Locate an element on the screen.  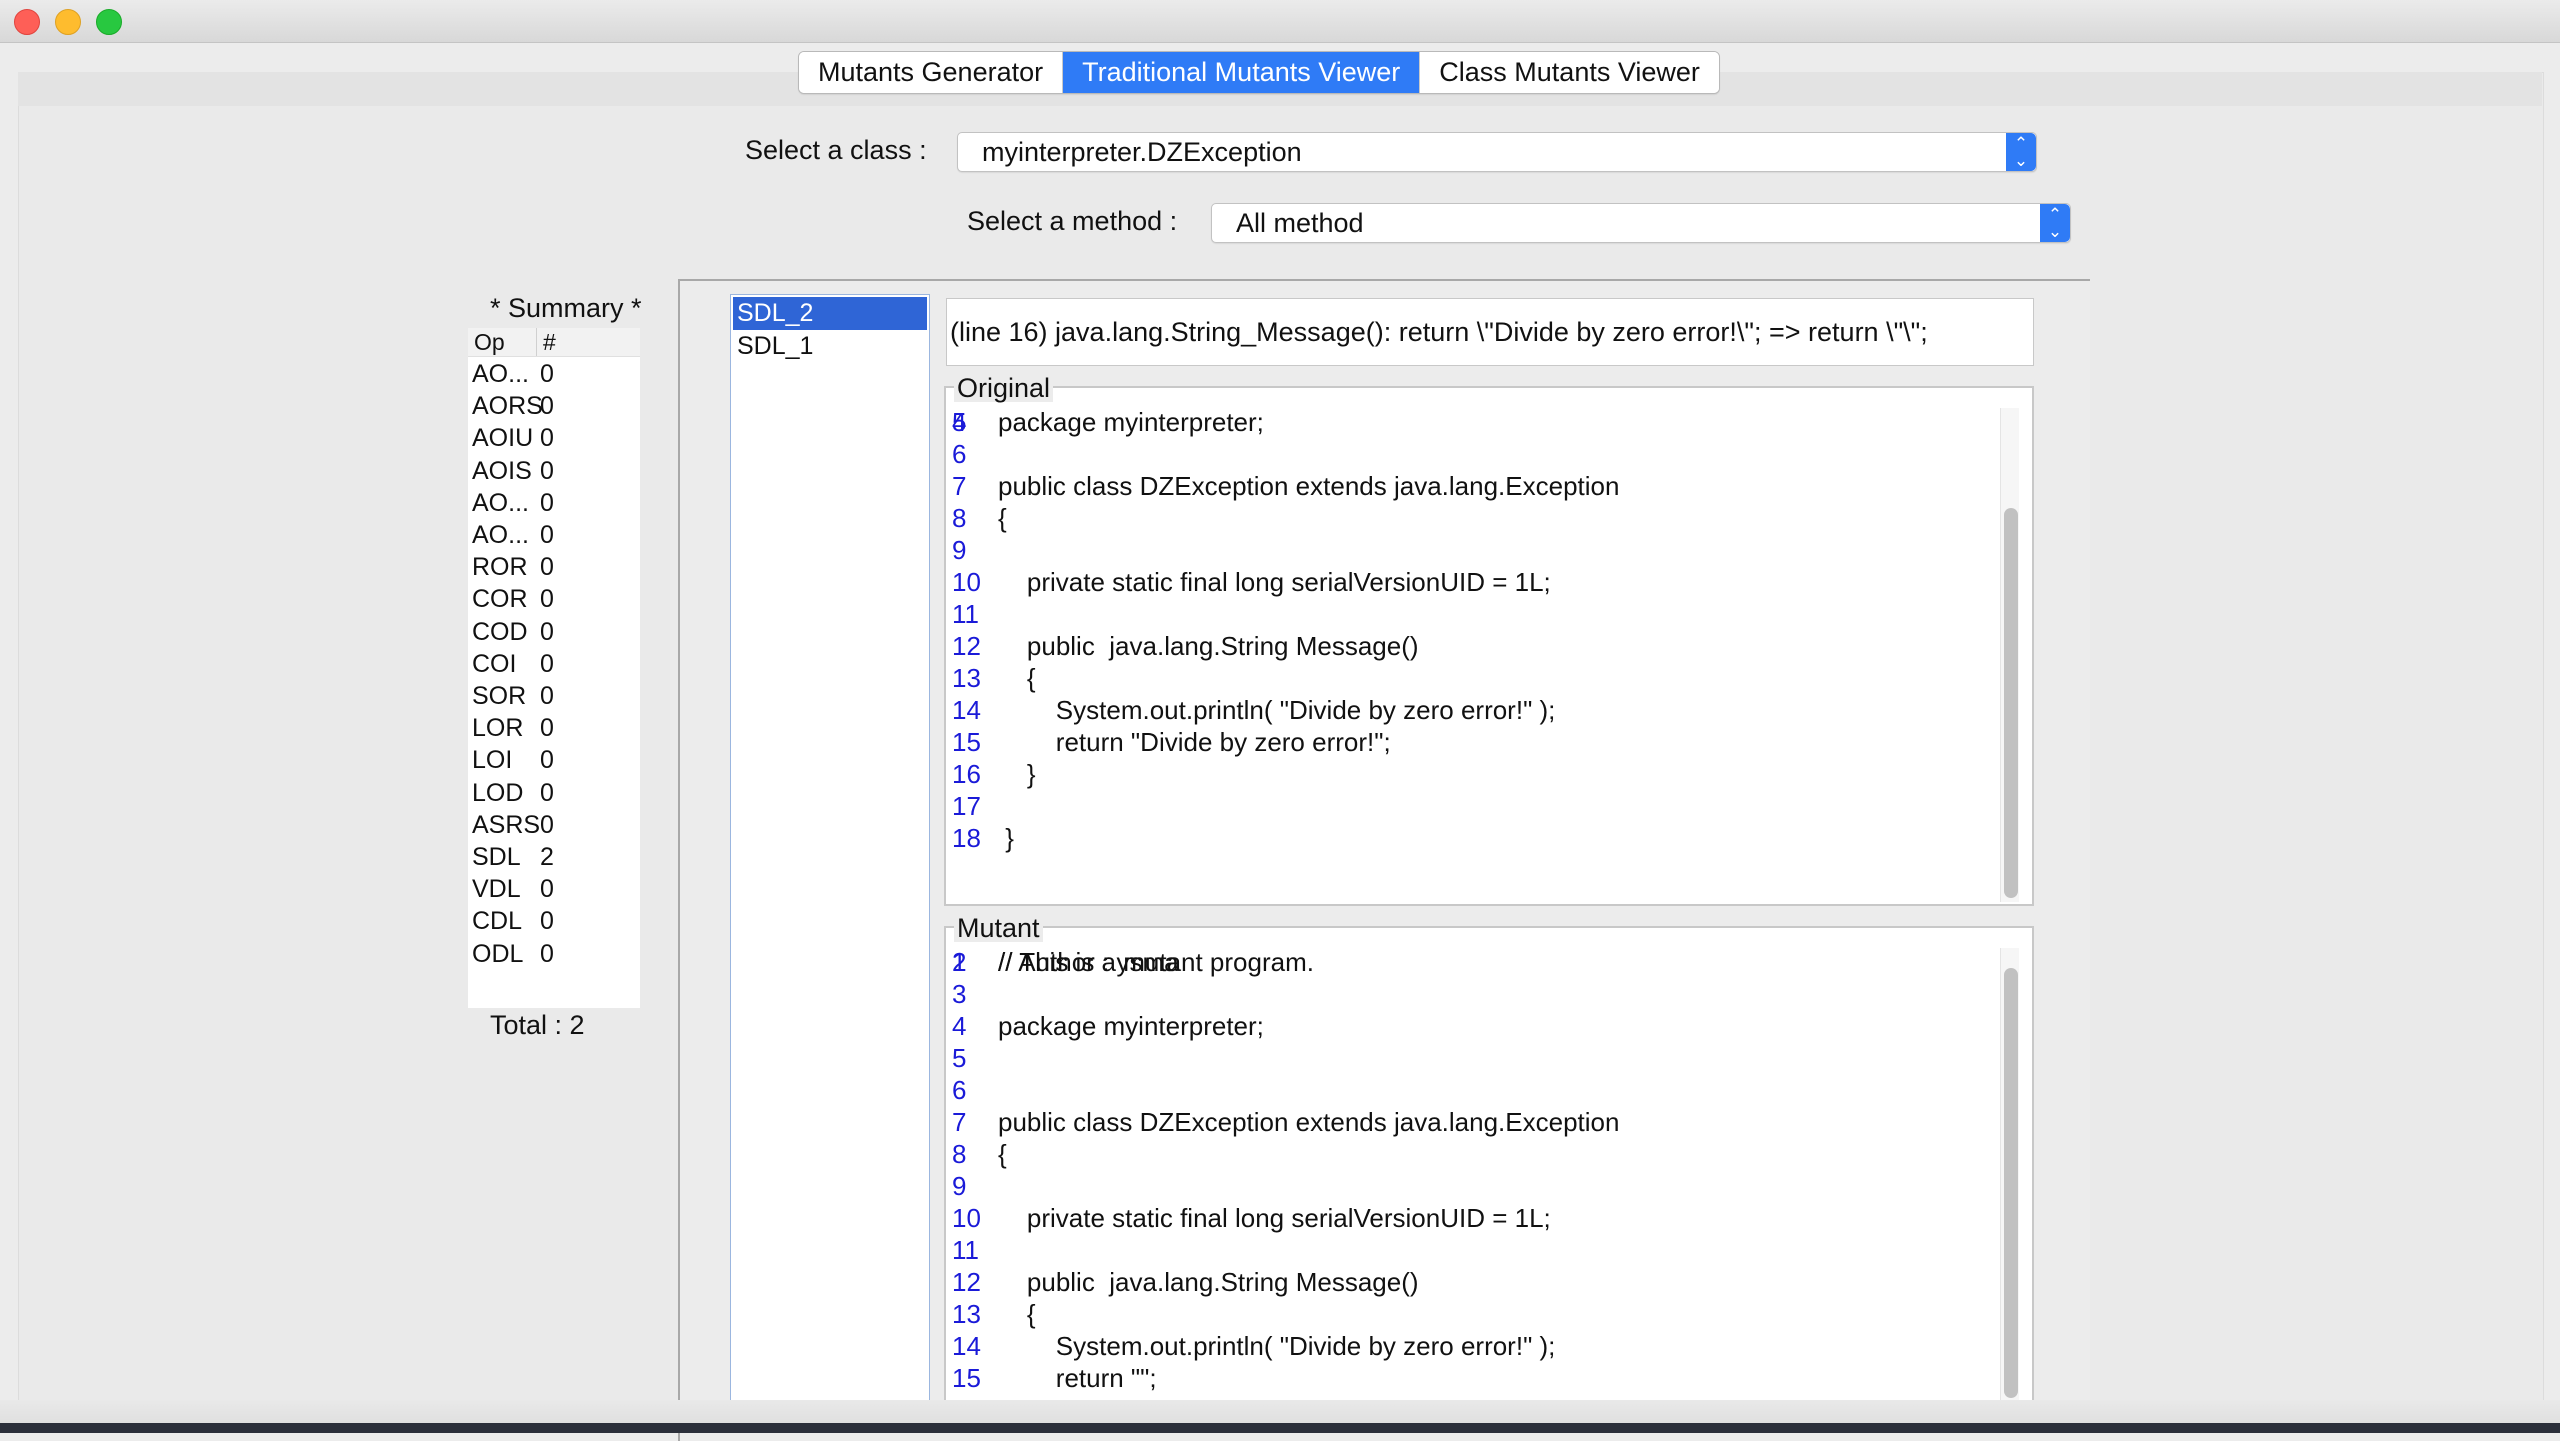
code-text: return "Divide by zero error!"; is located at coordinates (1194, 742).